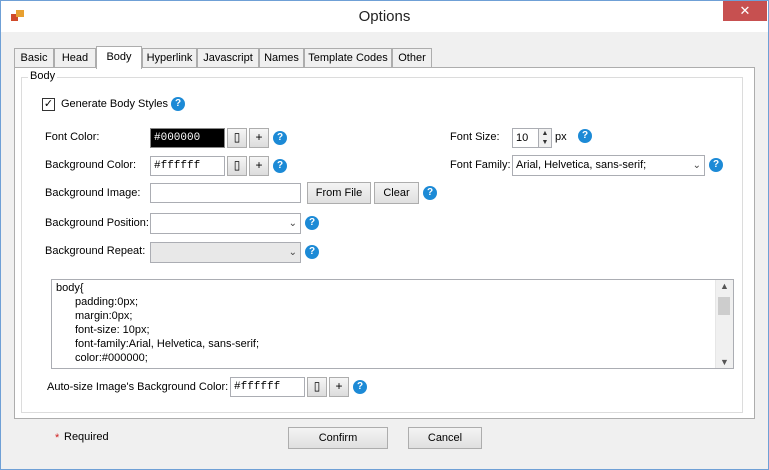 The width and height of the screenshot is (769, 470). I want to click on font-size-label: Font Size:, so click(475, 137).